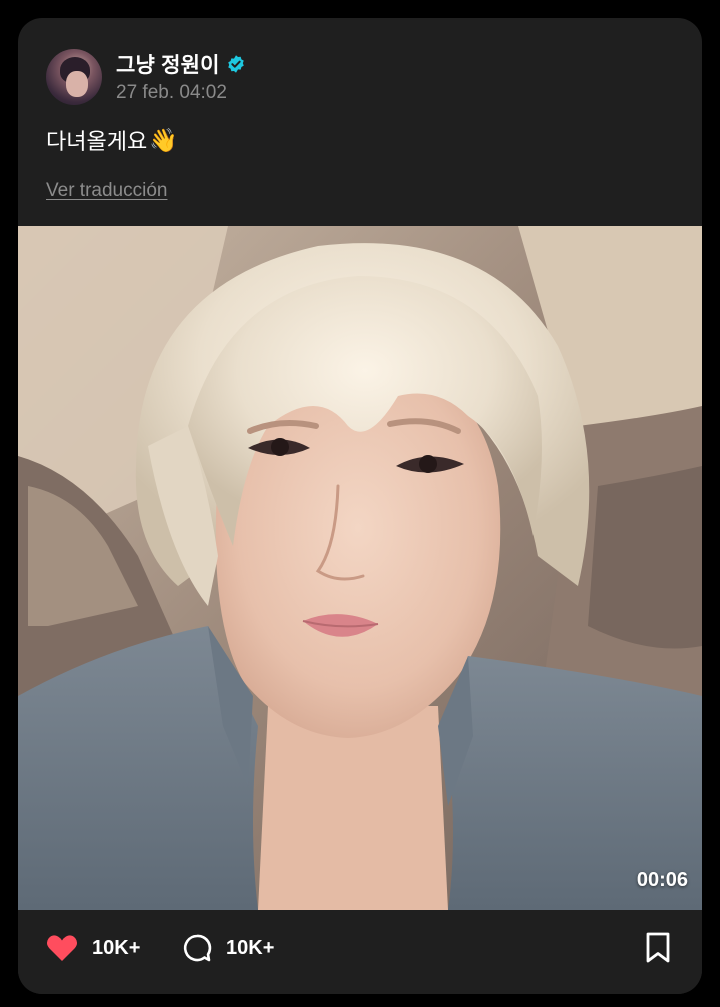  I want to click on bookmark-icon, so click(658, 948).